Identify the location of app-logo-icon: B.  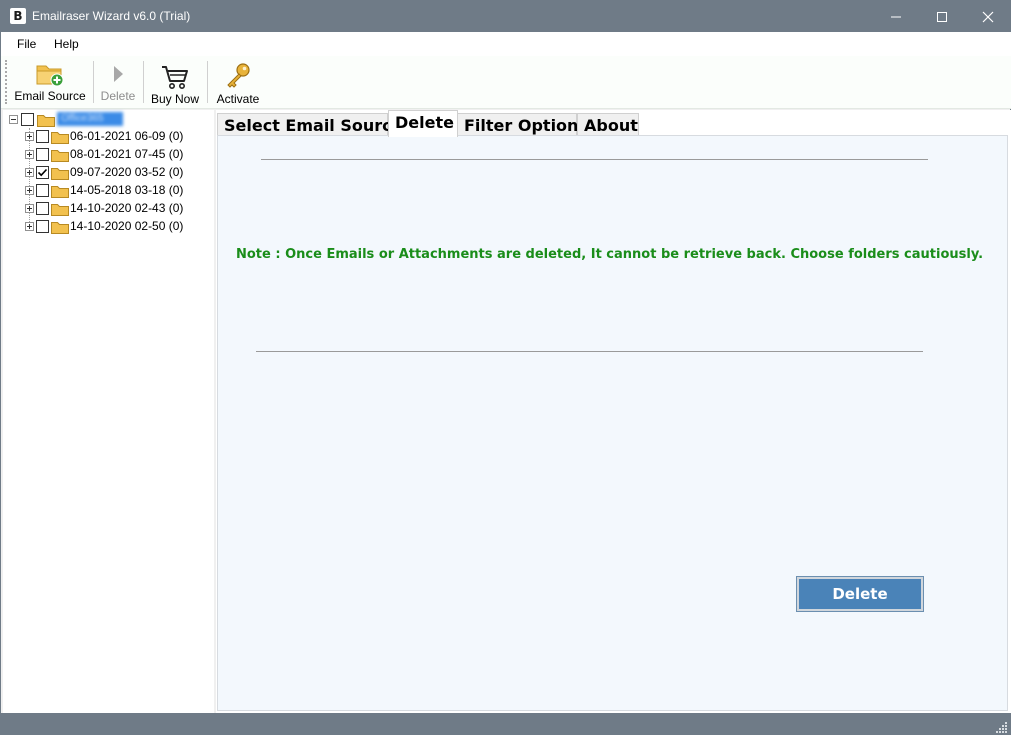
(18, 16).